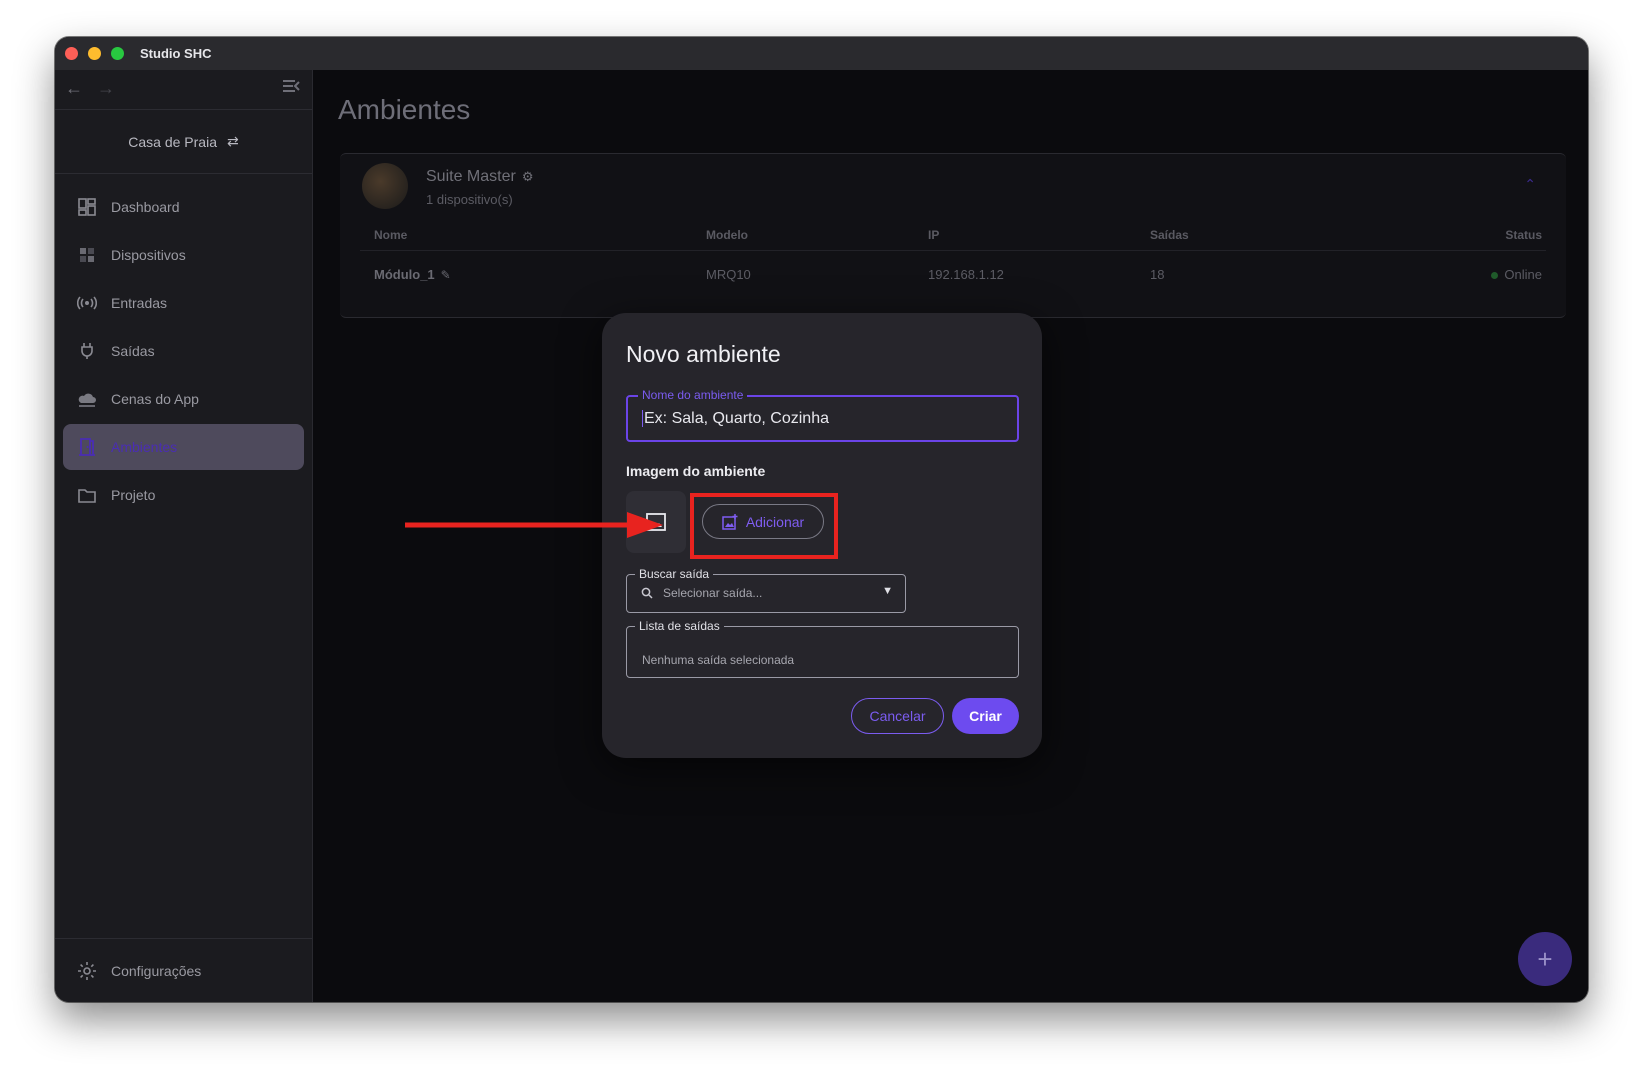 The image size is (1643, 1076). I want to click on dashboard-icon, so click(87, 207).